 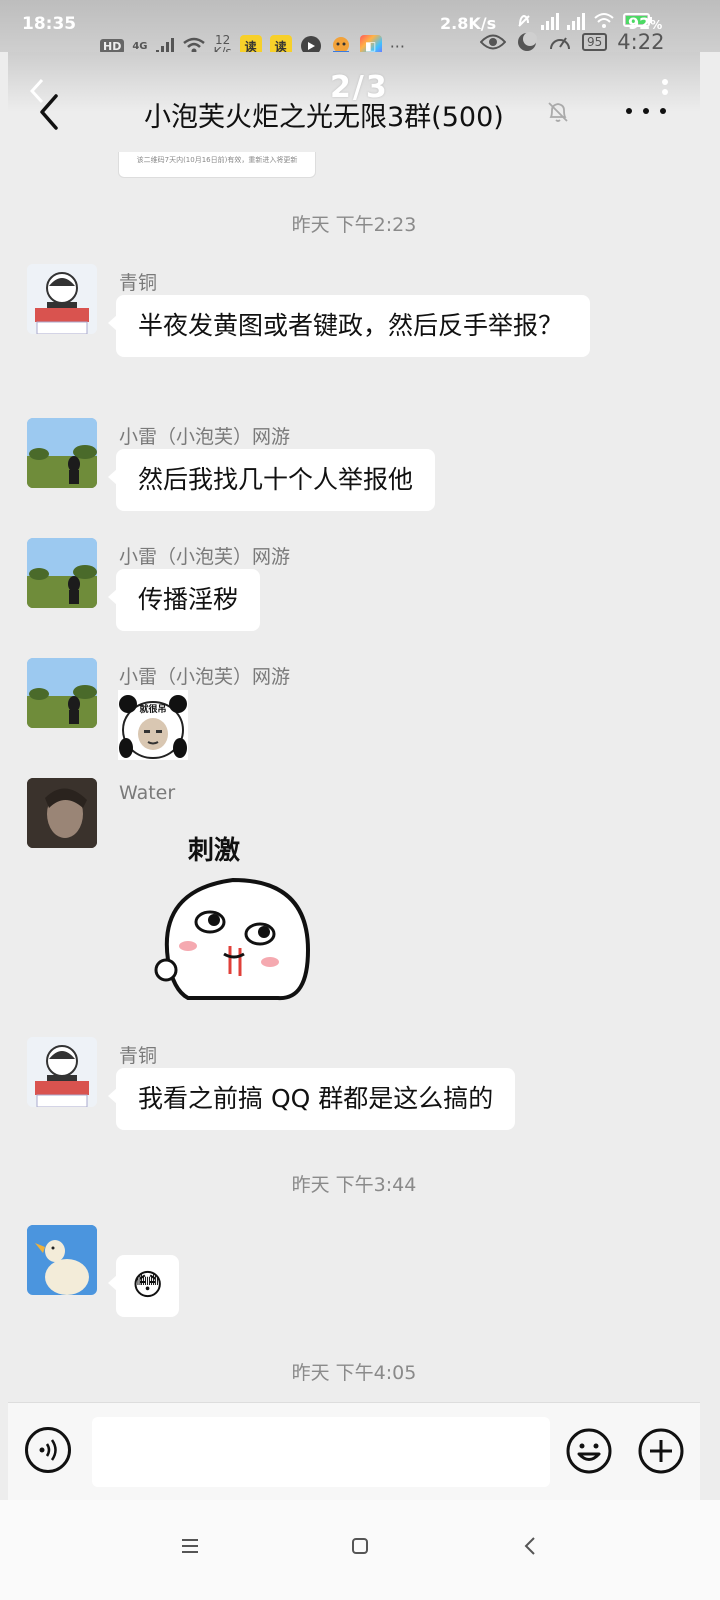 What do you see at coordinates (354, 713) in the screenshot?
I see `message-item: 小雷（小泡芙）网游 就很吊` at bounding box center [354, 713].